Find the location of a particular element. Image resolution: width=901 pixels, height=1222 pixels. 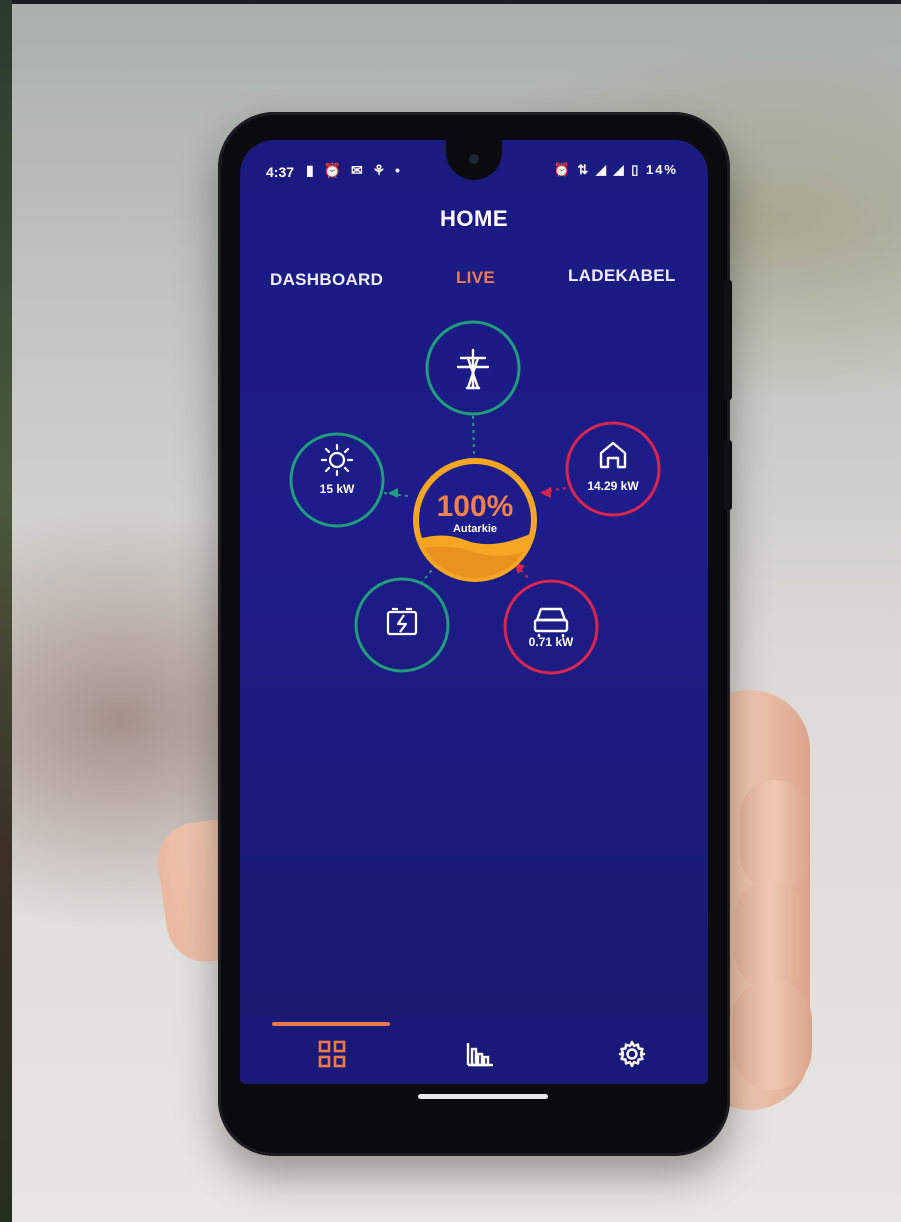

battery-icon is located at coordinates (402, 621).